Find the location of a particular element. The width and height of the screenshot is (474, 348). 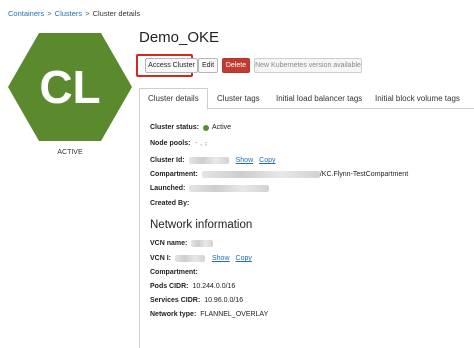

vcn-name-redacted is located at coordinates (202, 243).